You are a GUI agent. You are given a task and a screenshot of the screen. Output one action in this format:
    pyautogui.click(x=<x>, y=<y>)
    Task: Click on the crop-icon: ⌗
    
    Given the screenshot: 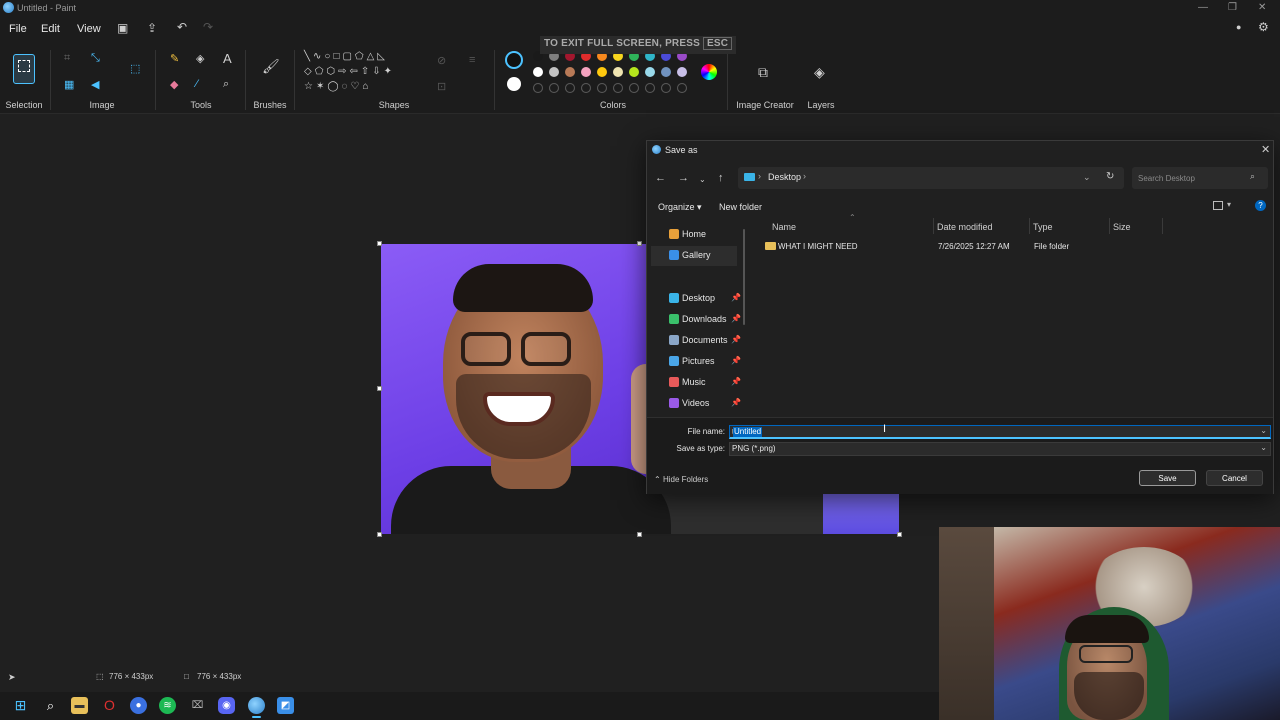 What is the action you would take?
    pyautogui.click(x=67, y=58)
    